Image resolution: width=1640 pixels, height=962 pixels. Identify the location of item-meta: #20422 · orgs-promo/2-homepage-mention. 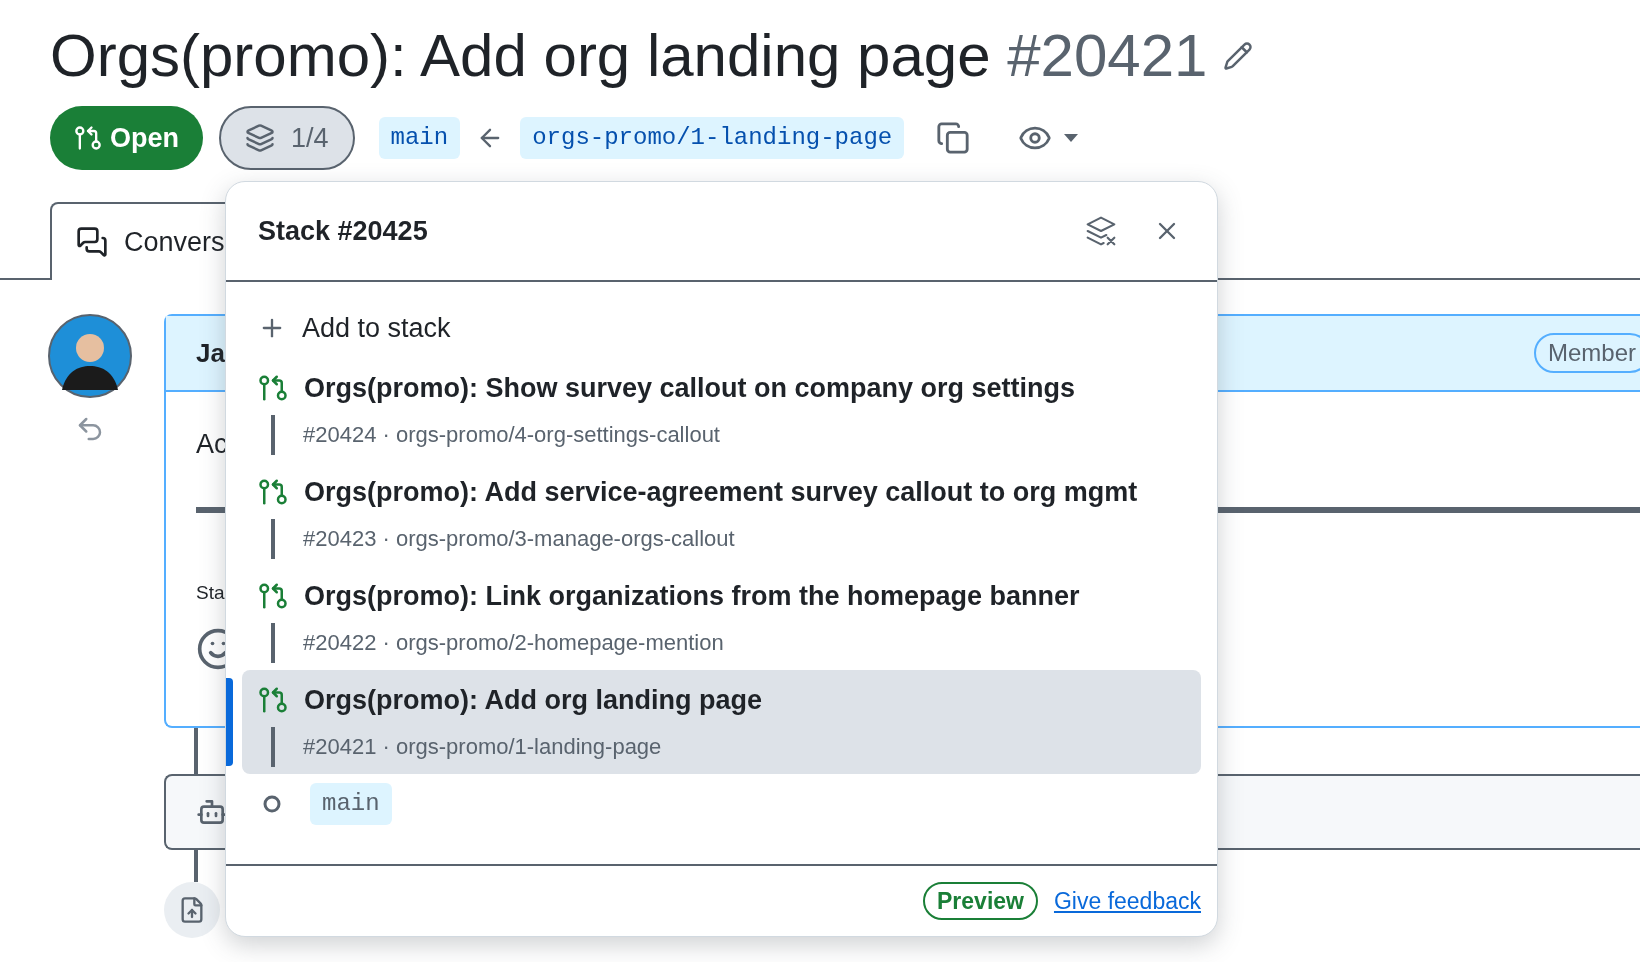
(513, 643).